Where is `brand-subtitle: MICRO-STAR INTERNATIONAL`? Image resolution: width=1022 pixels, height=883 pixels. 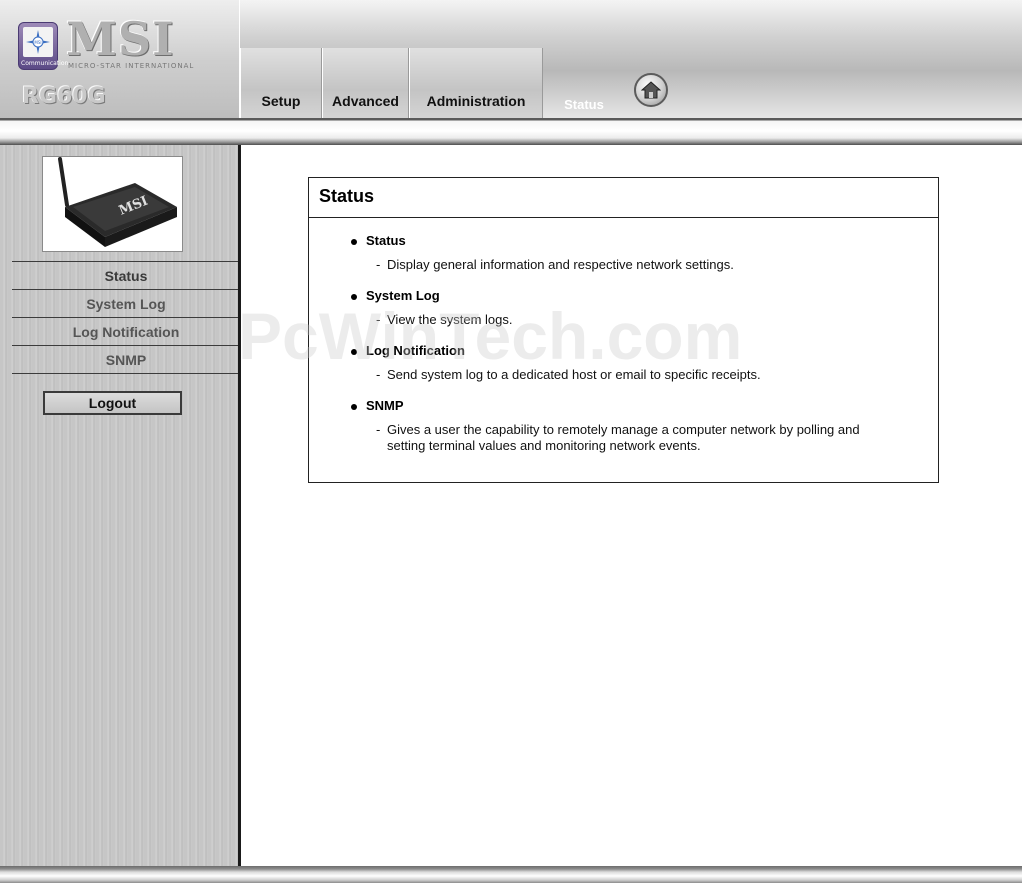
brand-subtitle: MICRO-STAR INTERNATIONAL is located at coordinates (131, 66).